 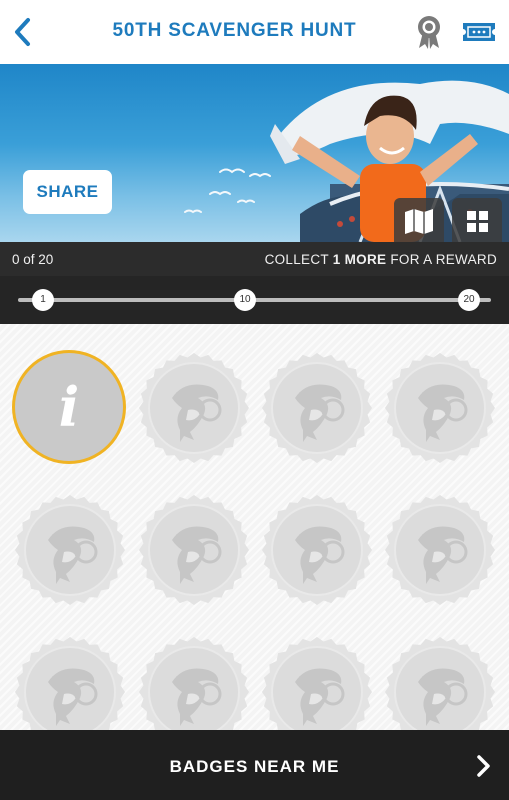 I want to click on reward-hint-prefix: COLLECT, so click(x=298, y=259).